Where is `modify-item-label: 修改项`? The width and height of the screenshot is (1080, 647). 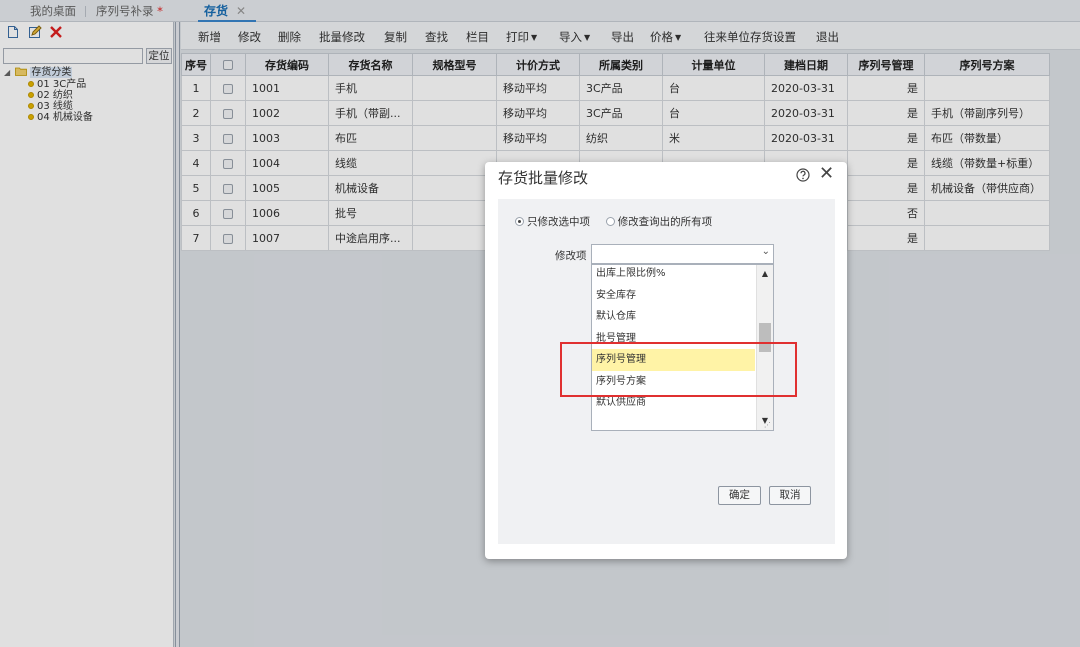
modify-item-label: 修改项 is located at coordinates (571, 256).